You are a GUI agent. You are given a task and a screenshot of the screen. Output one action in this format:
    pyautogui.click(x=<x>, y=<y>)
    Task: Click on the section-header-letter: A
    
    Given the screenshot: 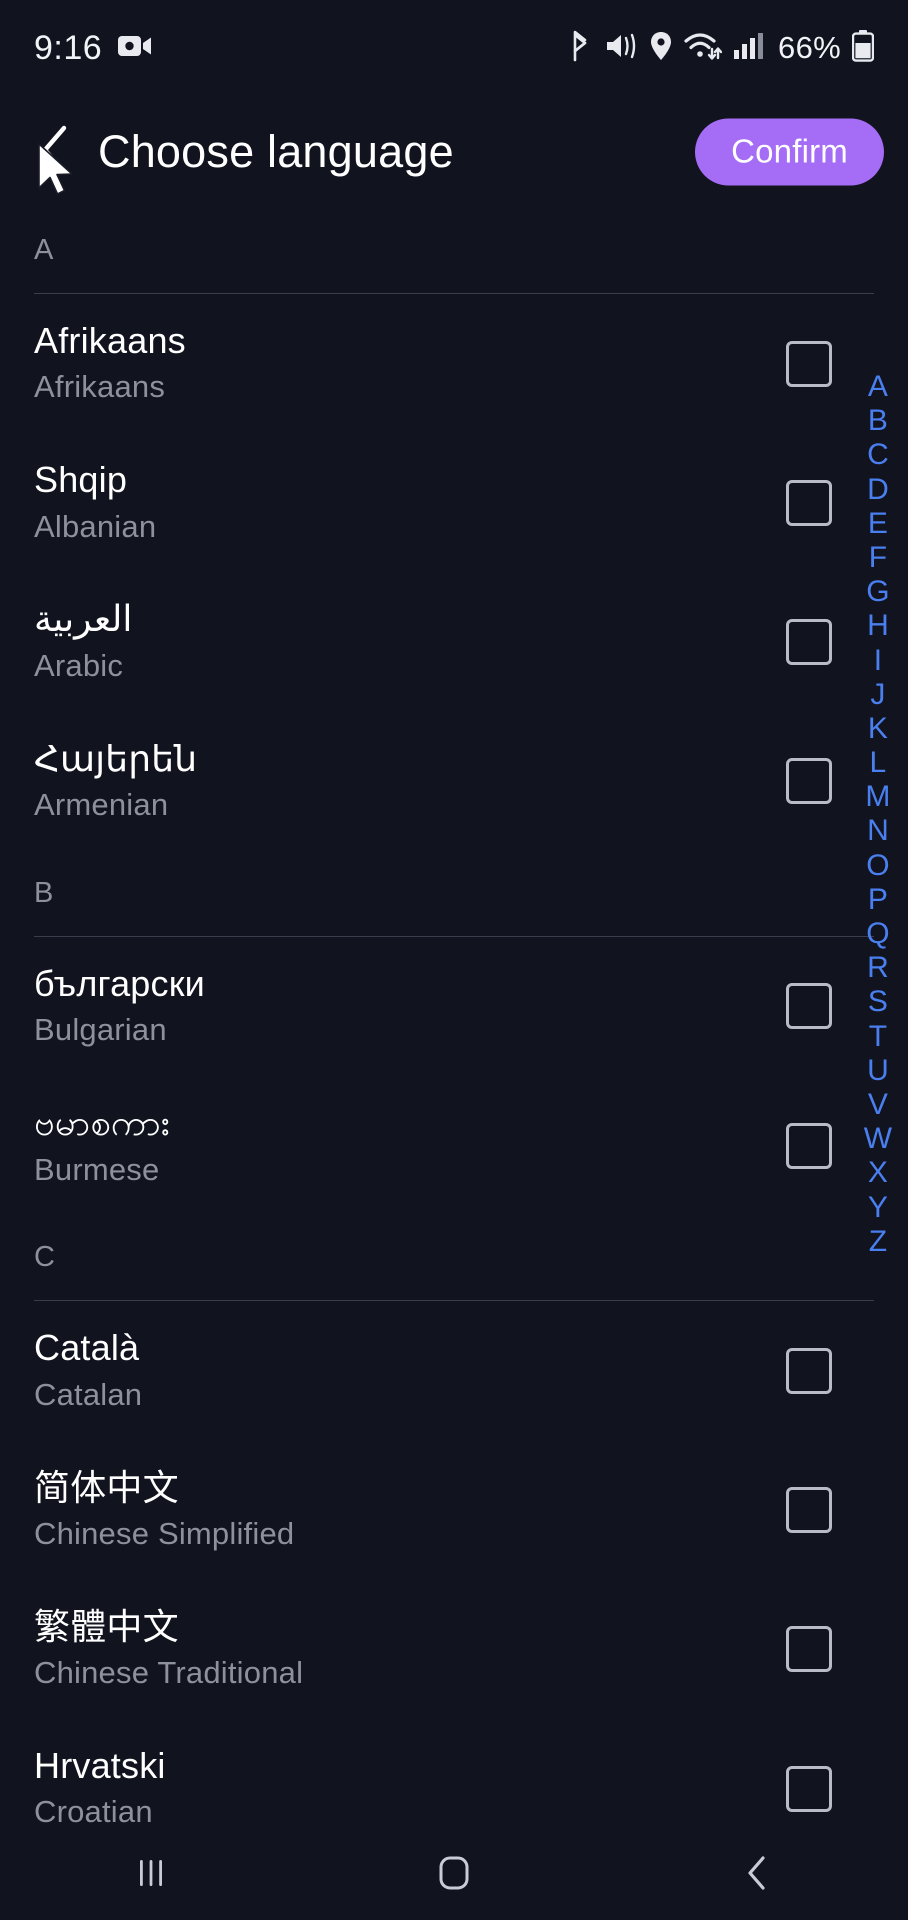 What is the action you would take?
    pyautogui.click(x=44, y=250)
    